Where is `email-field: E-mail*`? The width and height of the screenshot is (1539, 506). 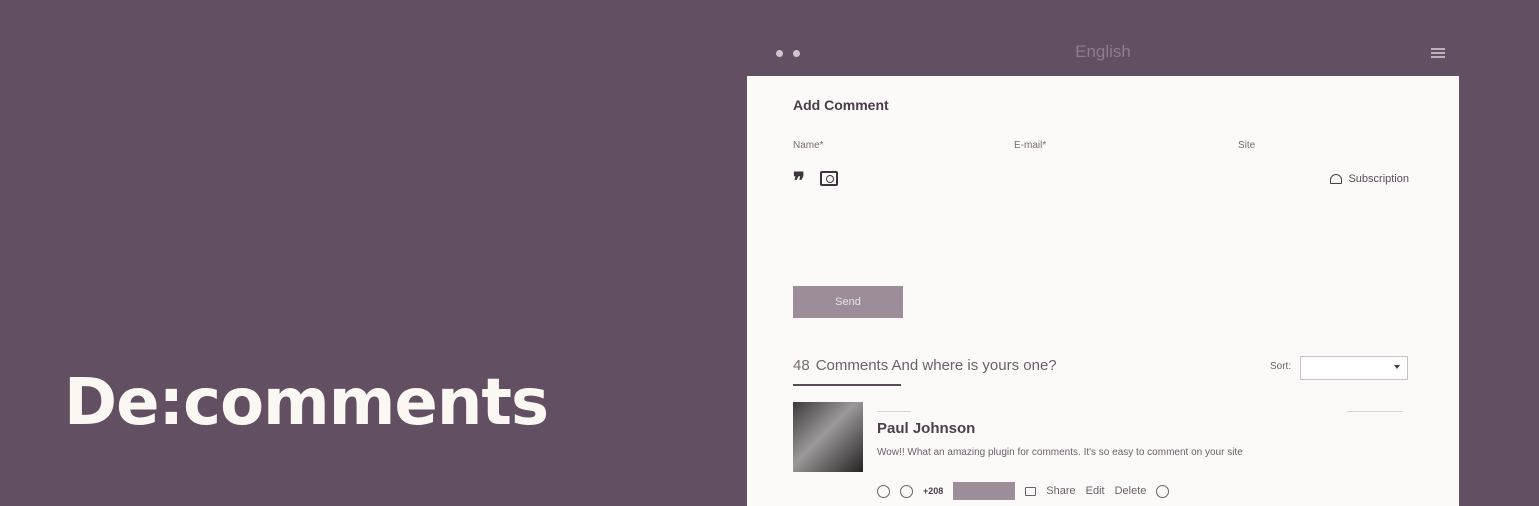
email-field: E-mail* is located at coordinates (1030, 145).